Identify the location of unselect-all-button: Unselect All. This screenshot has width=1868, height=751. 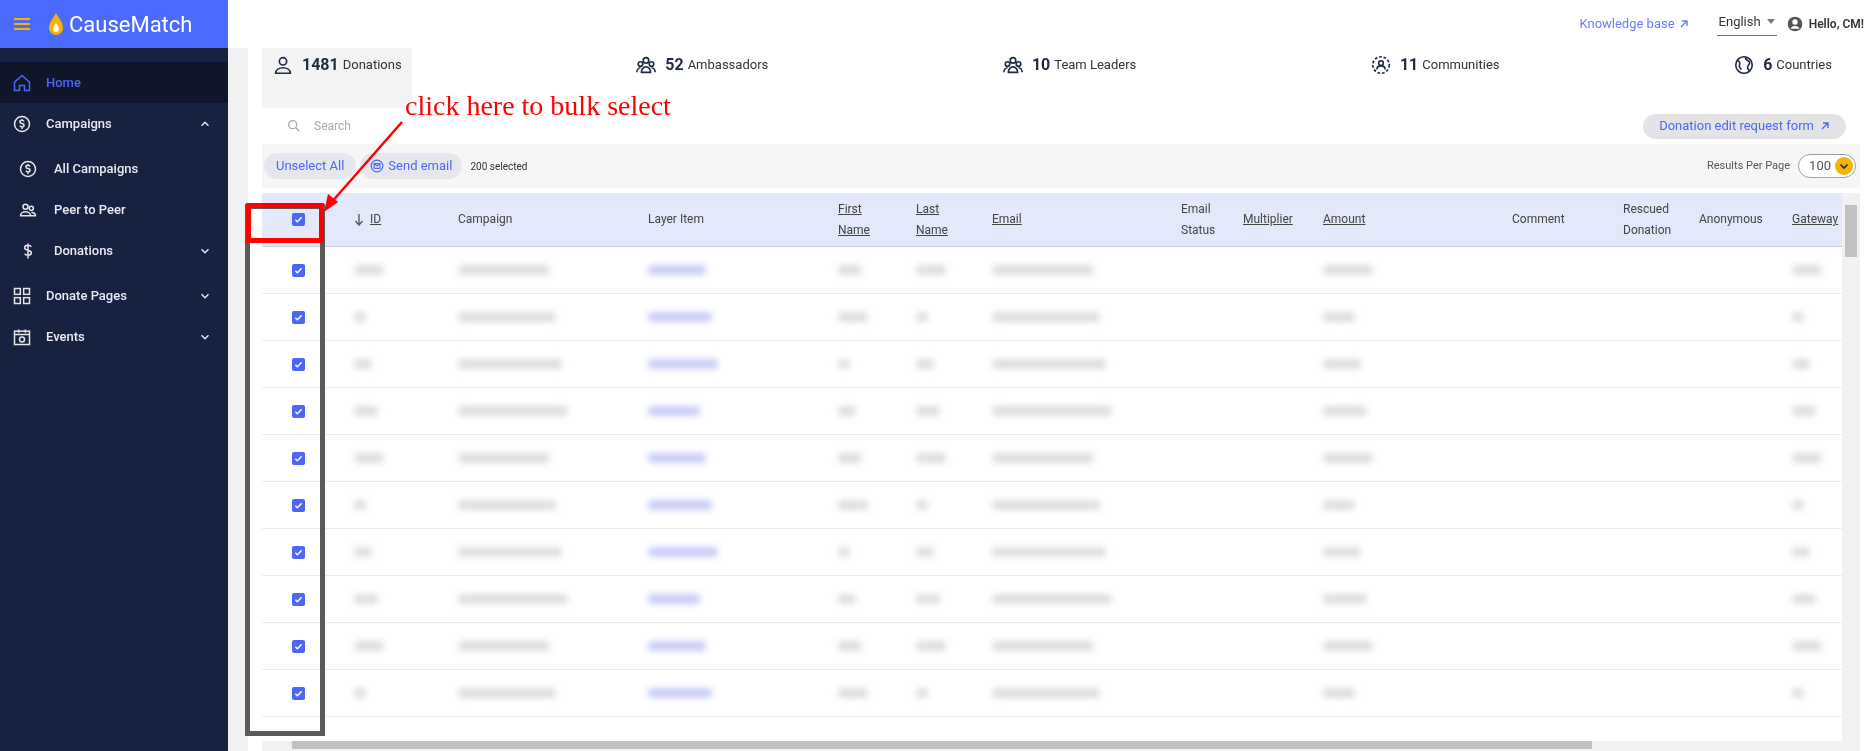
(310, 166).